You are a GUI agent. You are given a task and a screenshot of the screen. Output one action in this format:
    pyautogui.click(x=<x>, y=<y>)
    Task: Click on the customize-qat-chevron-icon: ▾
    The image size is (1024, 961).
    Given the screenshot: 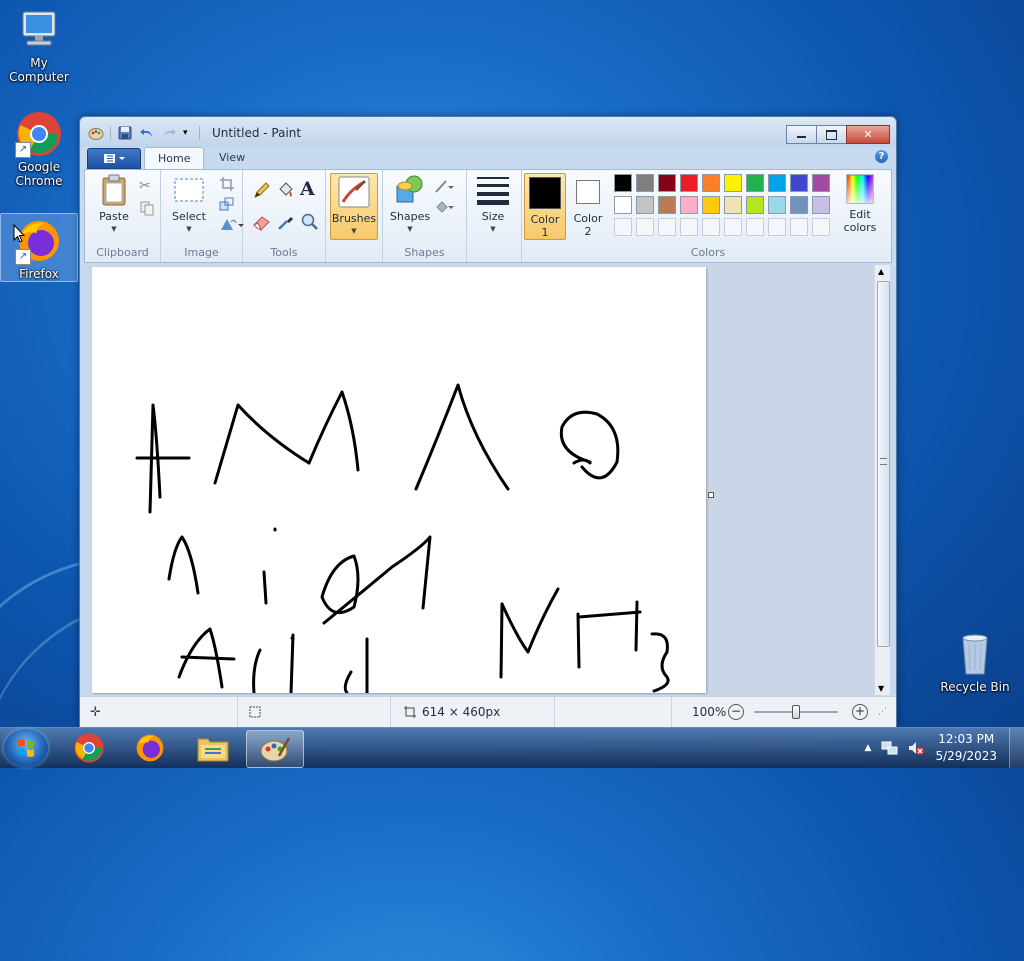 What is the action you would take?
    pyautogui.click(x=188, y=133)
    